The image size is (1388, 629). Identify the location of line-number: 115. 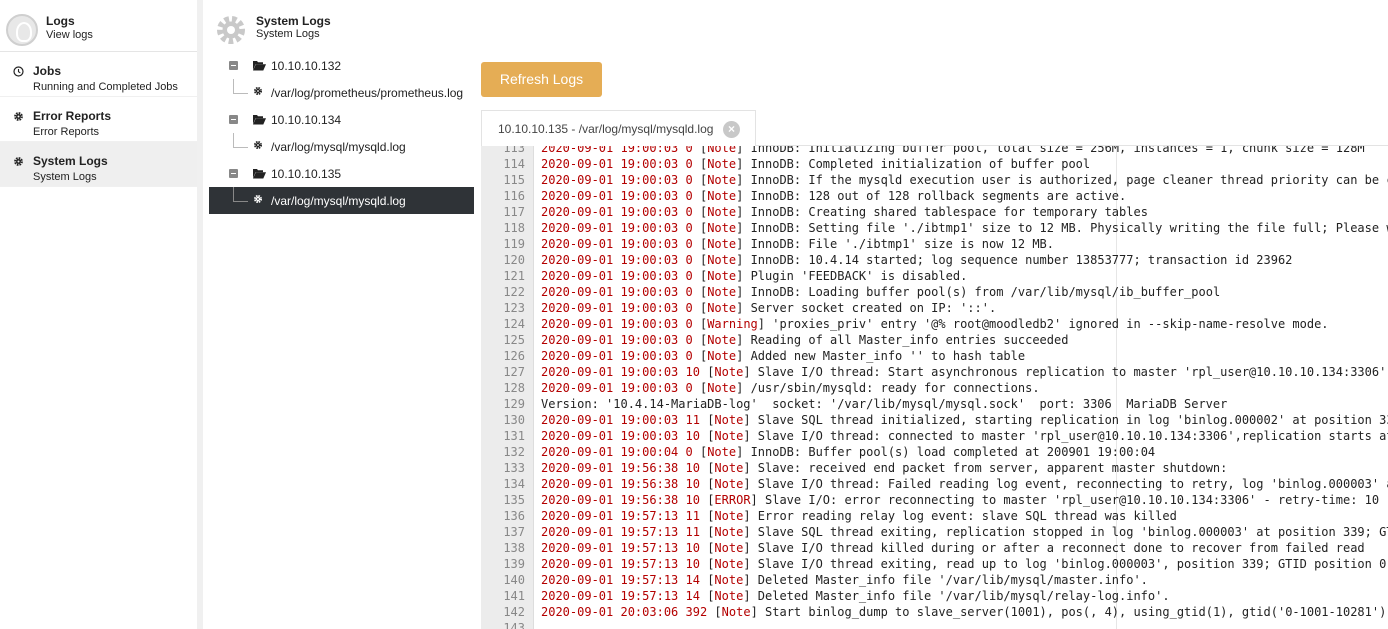
(514, 180).